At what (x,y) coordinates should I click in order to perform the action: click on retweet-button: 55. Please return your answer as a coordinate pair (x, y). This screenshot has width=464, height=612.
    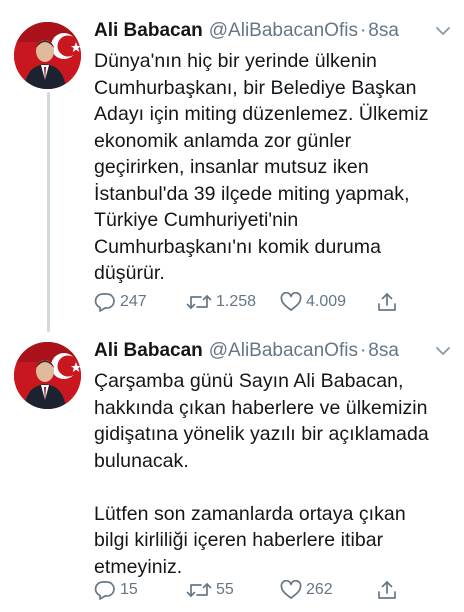
    Looking at the image, I should click on (210, 590).